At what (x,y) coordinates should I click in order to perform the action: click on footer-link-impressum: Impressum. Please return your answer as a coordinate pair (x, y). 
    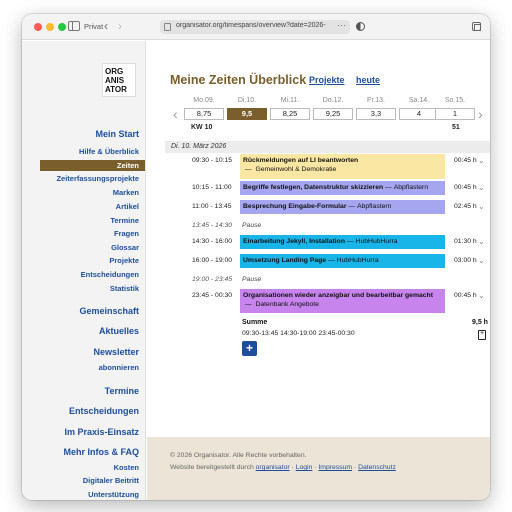
    Looking at the image, I should click on (335, 467).